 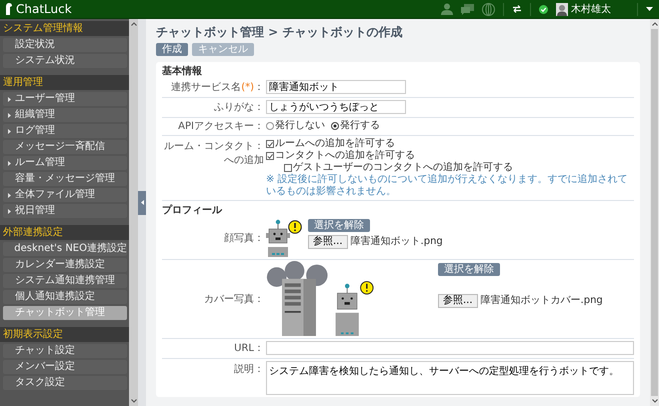 What do you see at coordinates (65, 249) in the screenshot?
I see `sidebar-item: desknet's NEO連携設定` at bounding box center [65, 249].